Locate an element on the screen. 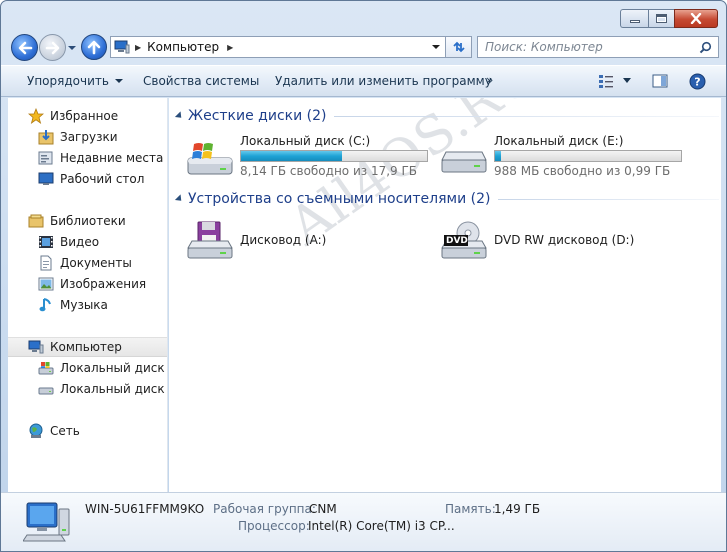 The width and height of the screenshot is (727, 552). arrow-right-icon is located at coordinates (52, 48).